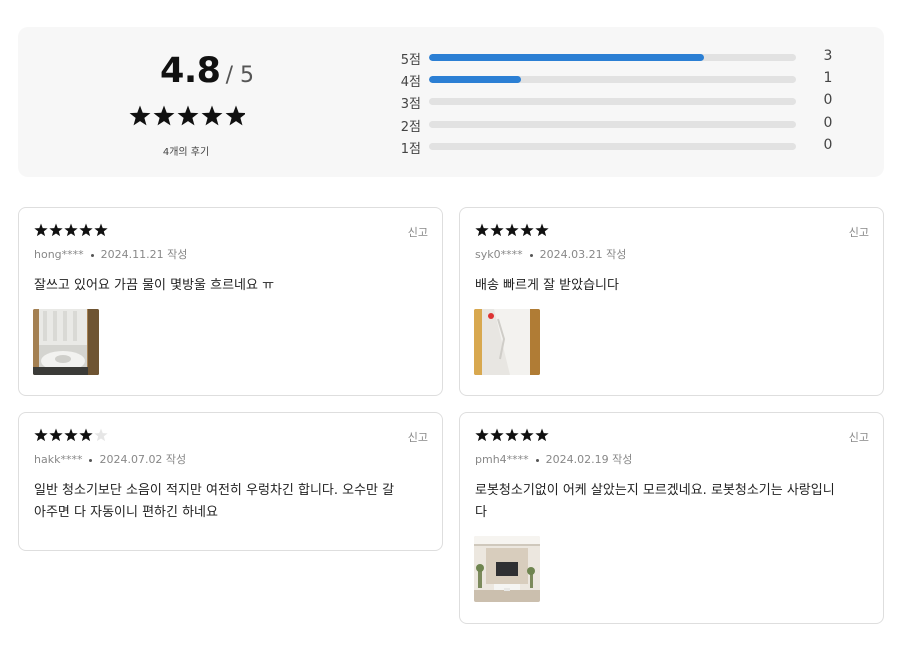 This screenshot has width=902, height=664. Describe the element at coordinates (502, 459) in the screenshot. I see `review-author: pmh4****` at that location.